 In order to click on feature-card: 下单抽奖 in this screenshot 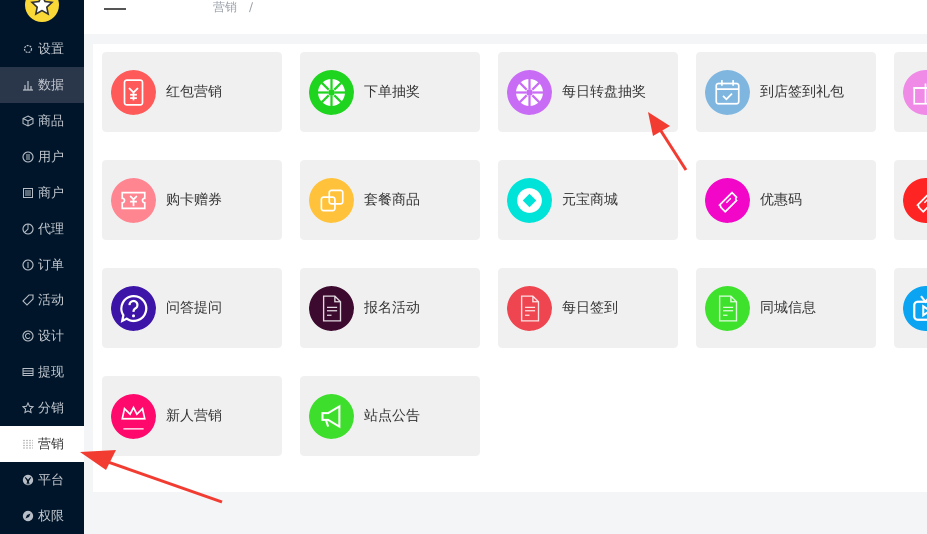, I will do `click(390, 92)`.